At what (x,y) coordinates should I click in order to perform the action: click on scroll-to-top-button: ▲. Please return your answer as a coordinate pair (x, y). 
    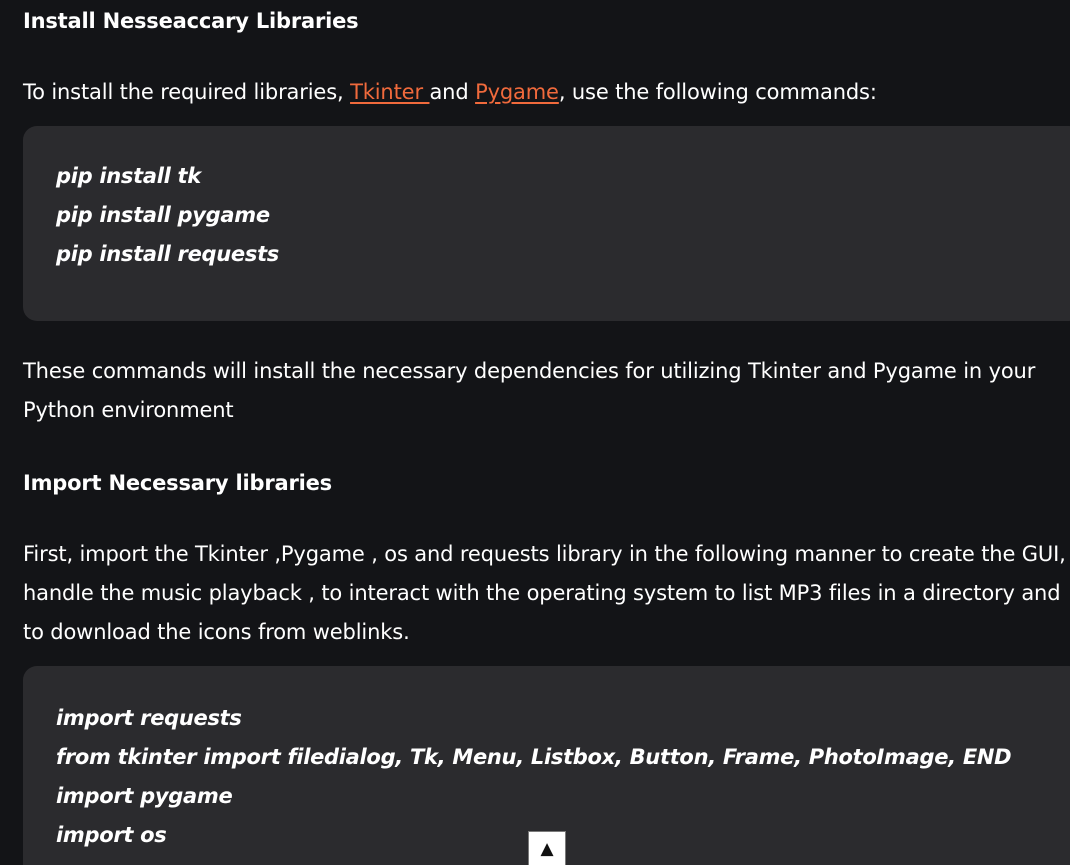
    Looking at the image, I should click on (547, 848).